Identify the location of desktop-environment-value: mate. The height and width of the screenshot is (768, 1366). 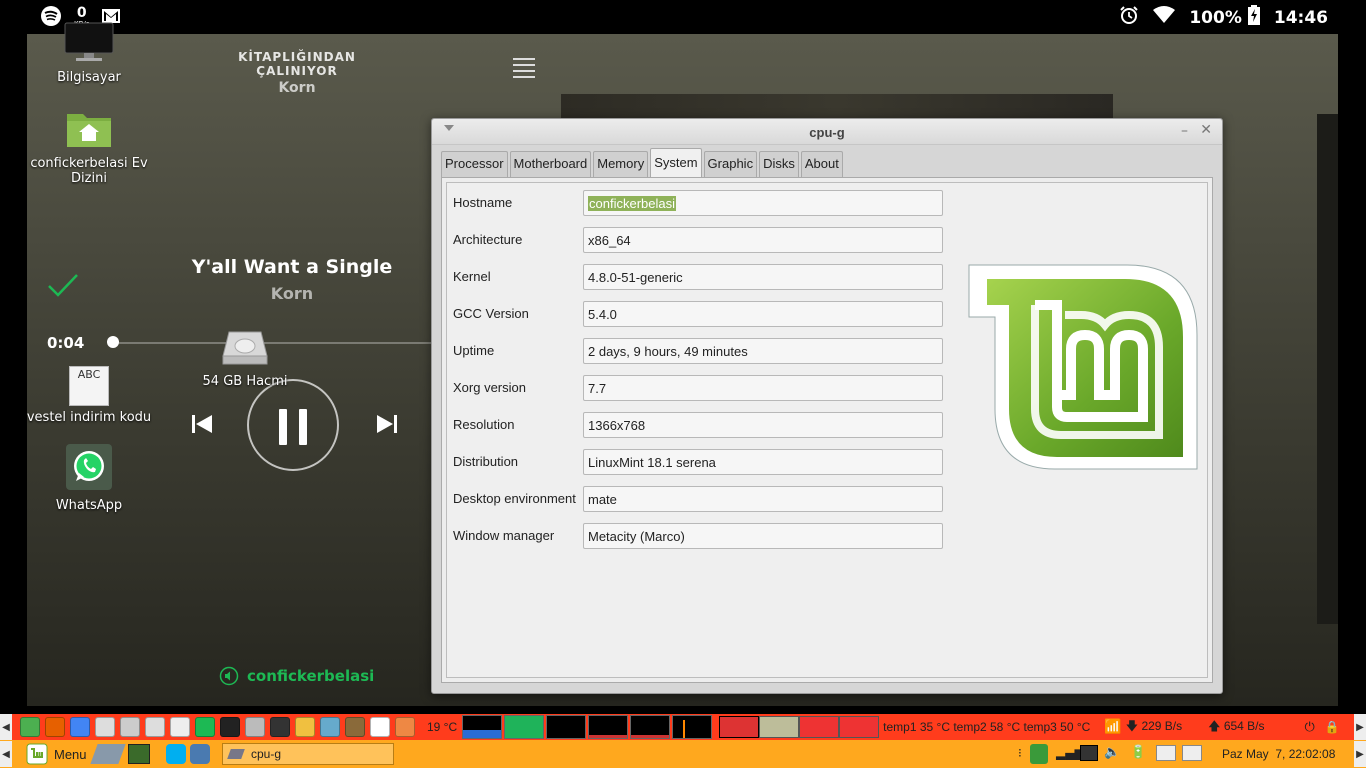
(763, 499).